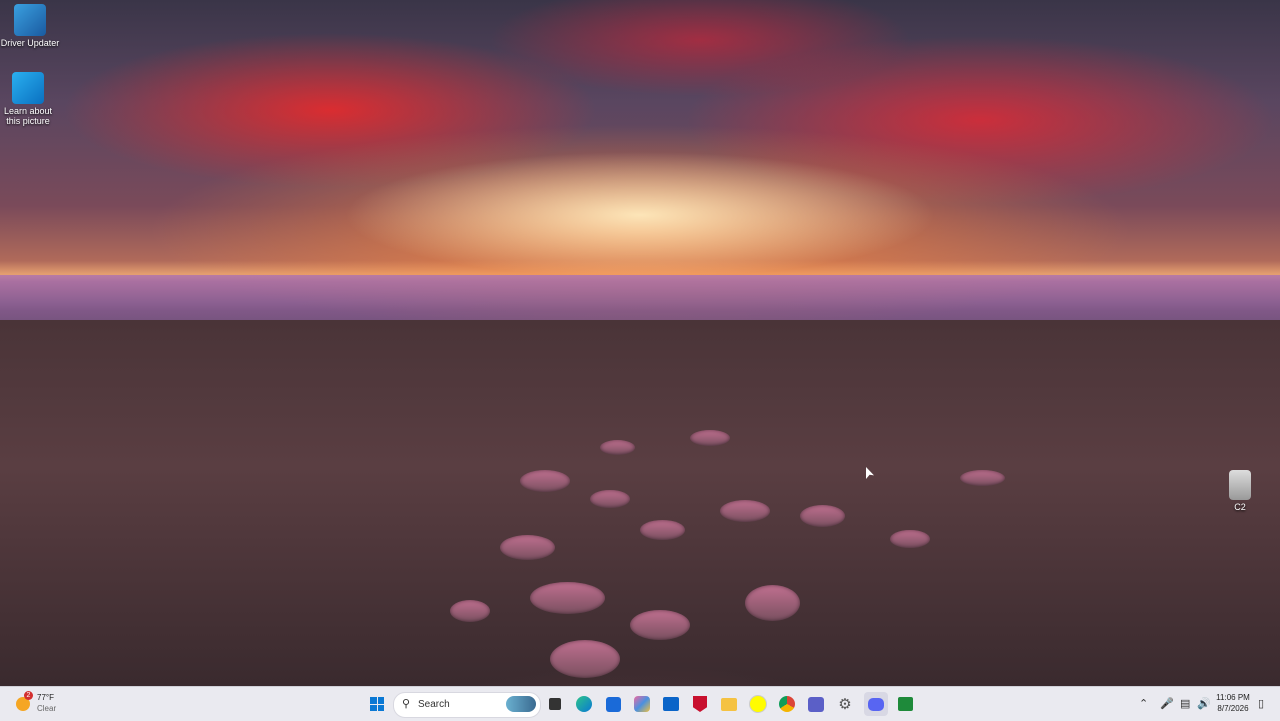 The image size is (1280, 721). I want to click on show-hidden-icons-button: ⌃, so click(1143, 703).